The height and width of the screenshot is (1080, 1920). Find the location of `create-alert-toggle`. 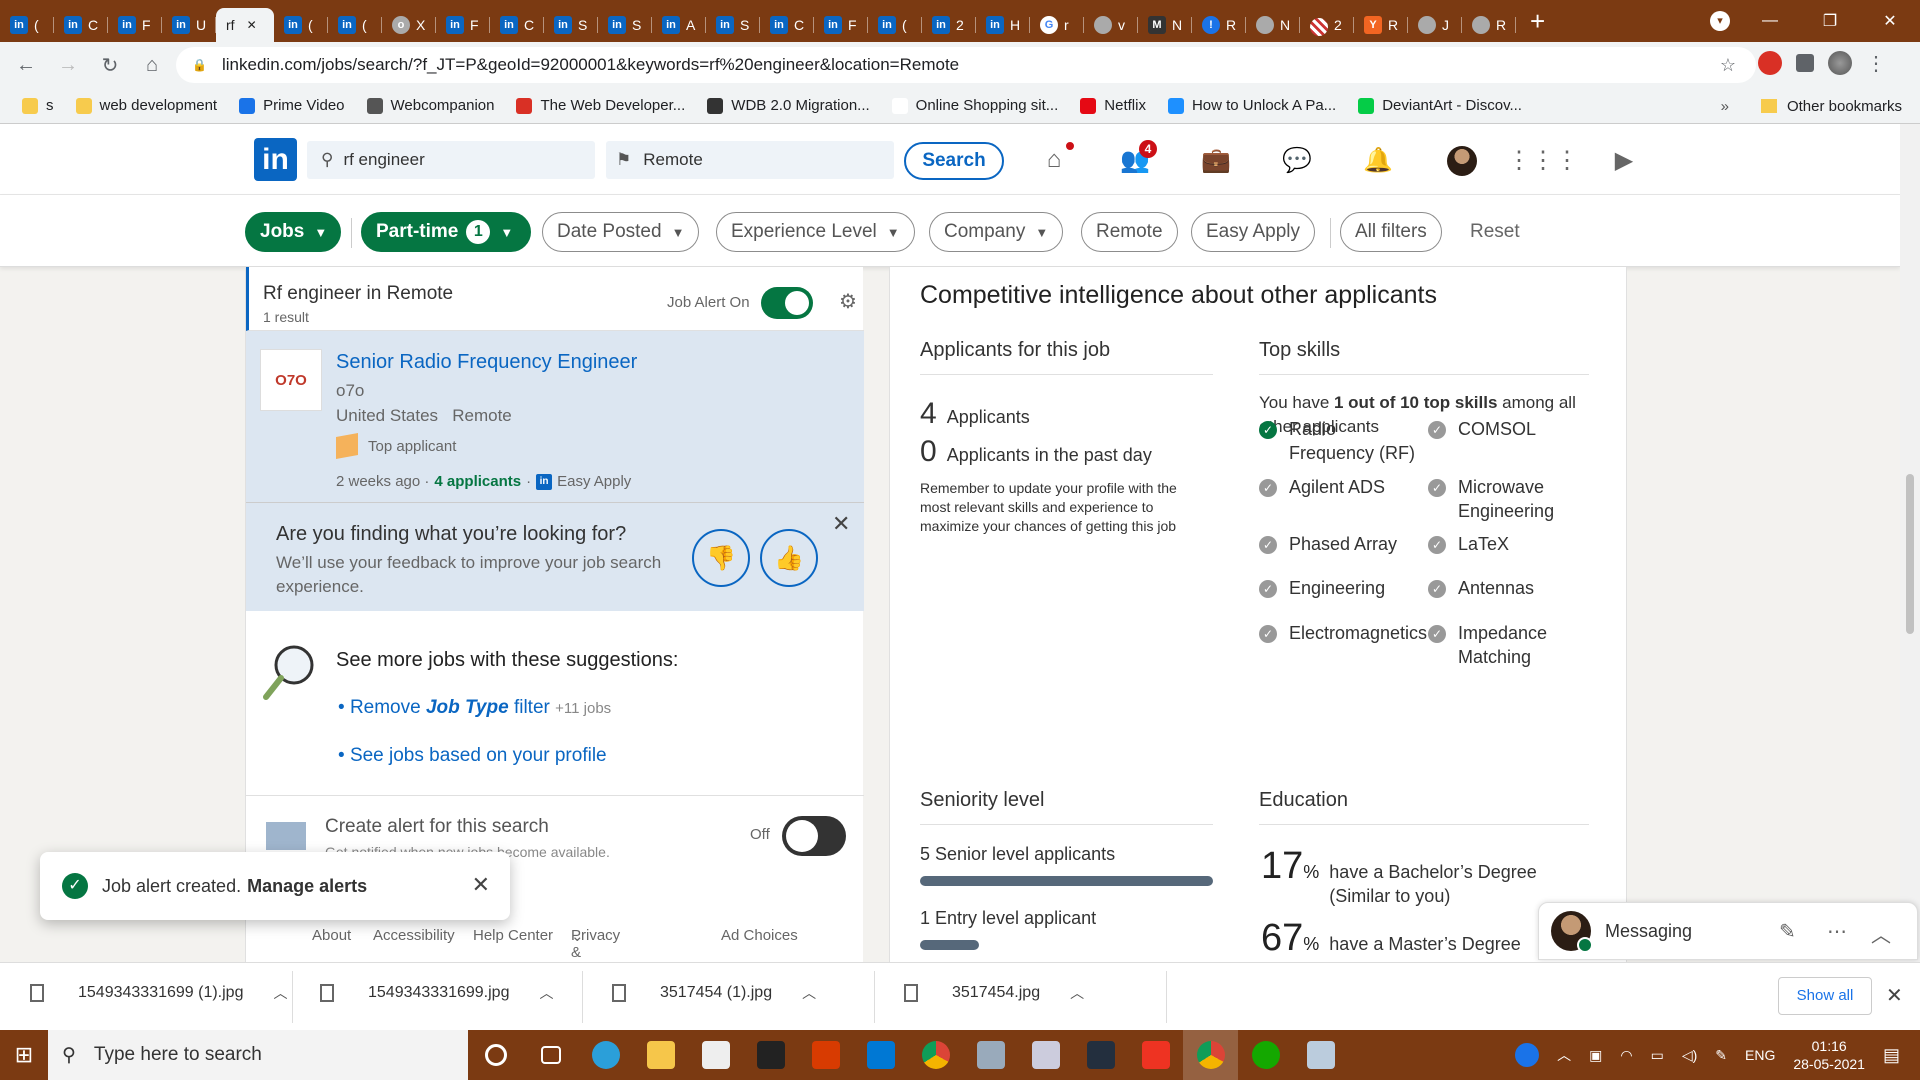

create-alert-toggle is located at coordinates (814, 836).